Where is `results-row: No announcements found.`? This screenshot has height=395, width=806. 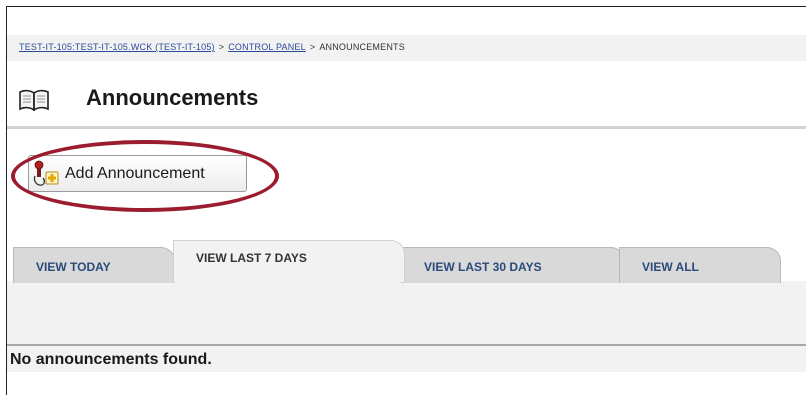
results-row: No announcements found. is located at coordinates (406, 359).